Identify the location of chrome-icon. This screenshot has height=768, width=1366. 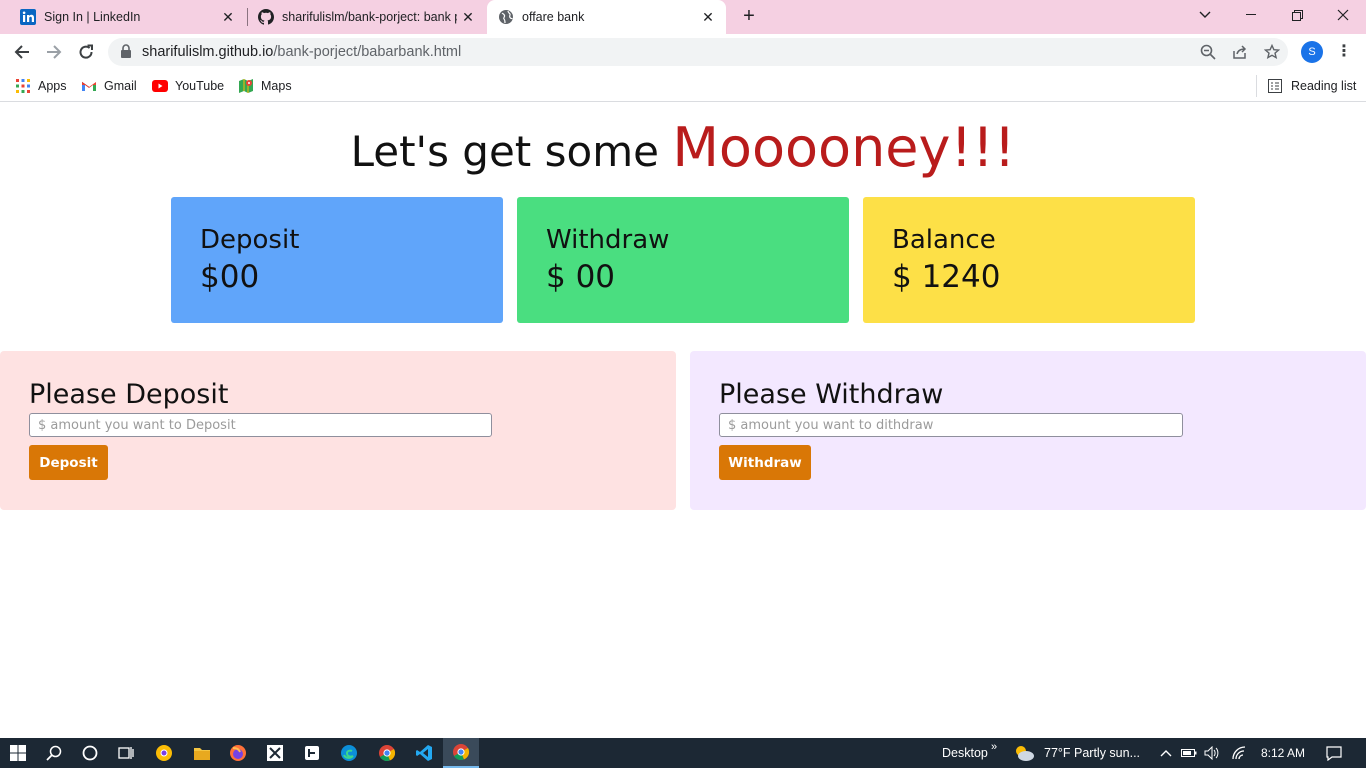
(387, 753).